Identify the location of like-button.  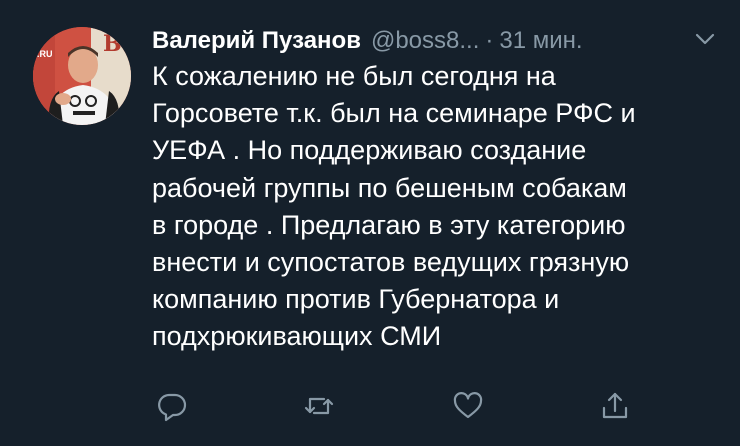
(468, 406).